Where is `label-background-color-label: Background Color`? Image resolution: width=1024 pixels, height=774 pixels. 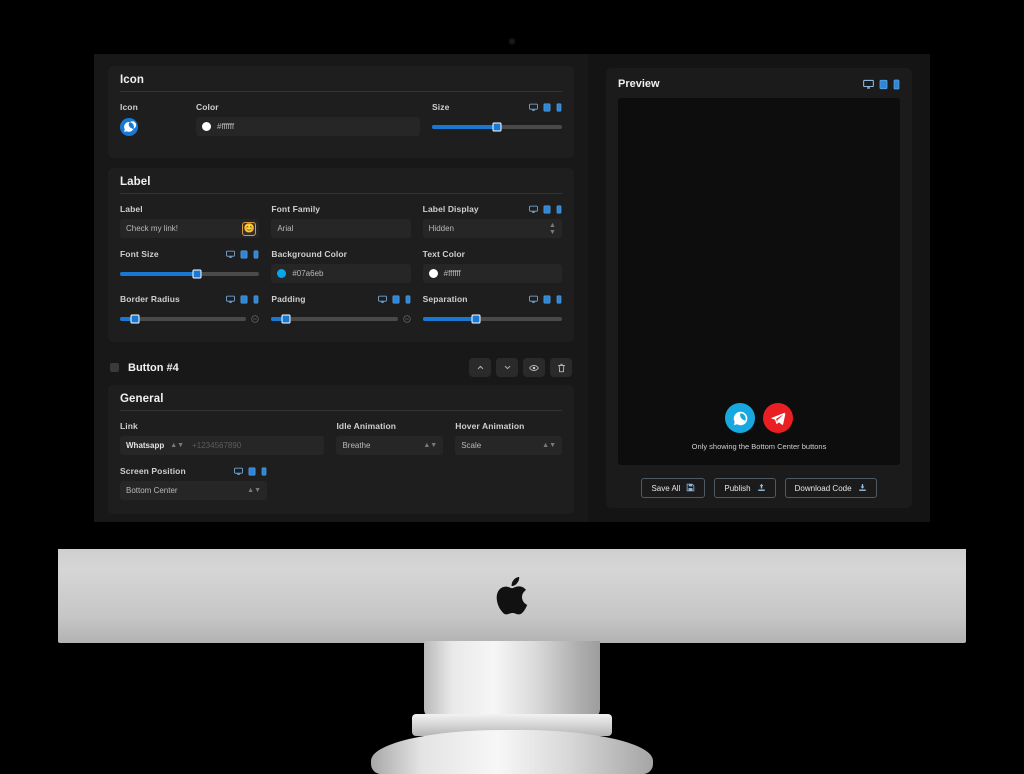 label-background-color-label: Background Color is located at coordinates (309, 254).